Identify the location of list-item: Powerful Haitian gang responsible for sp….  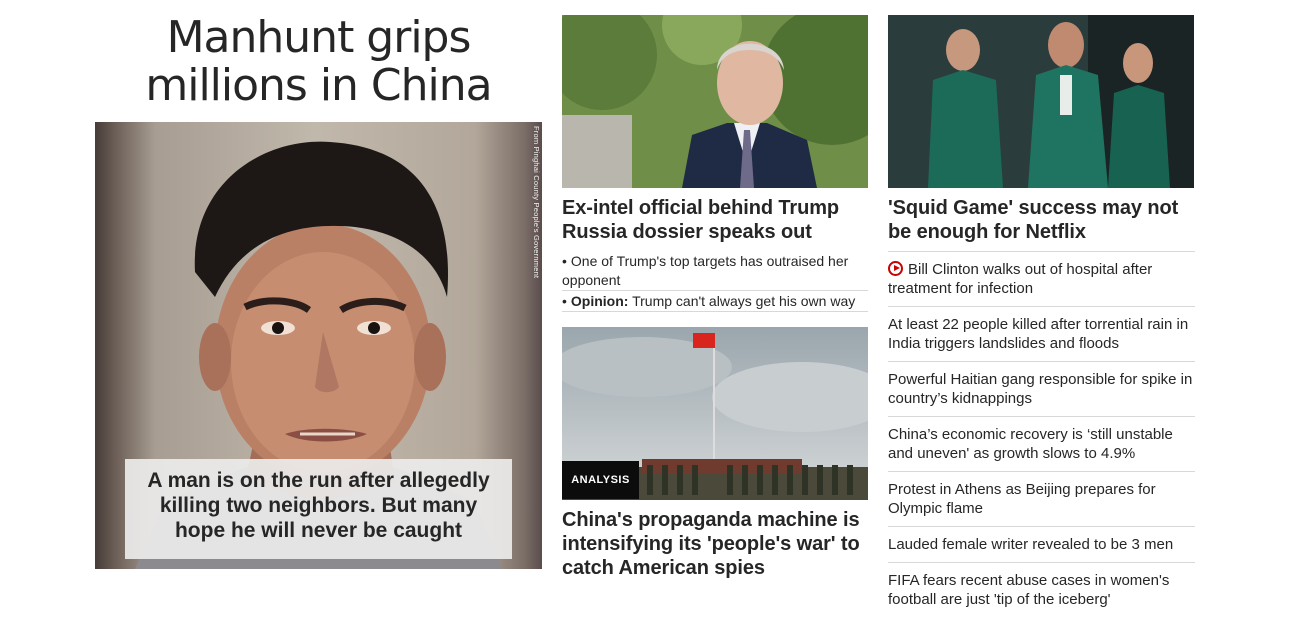
(1041, 388).